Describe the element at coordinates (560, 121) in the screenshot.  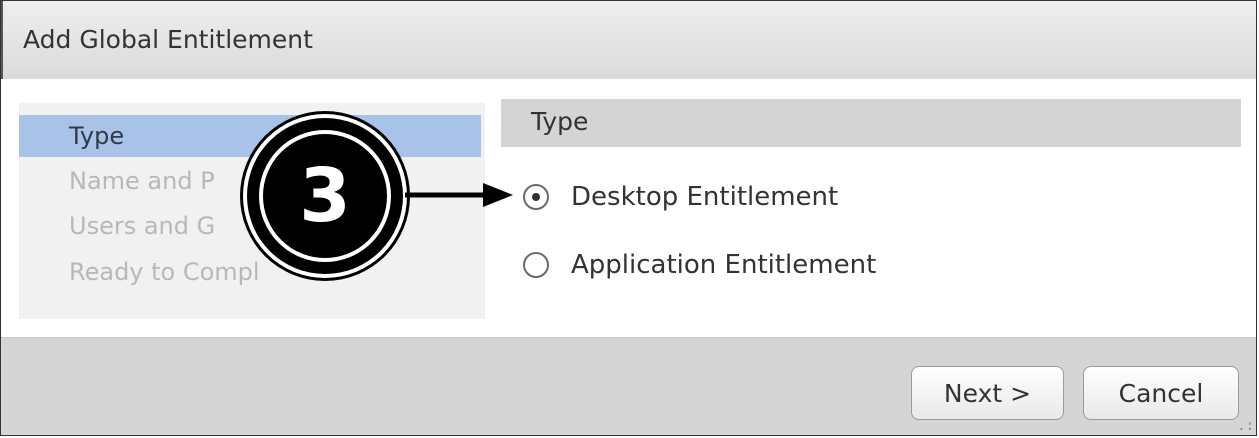
I see `section-title: Type` at that location.